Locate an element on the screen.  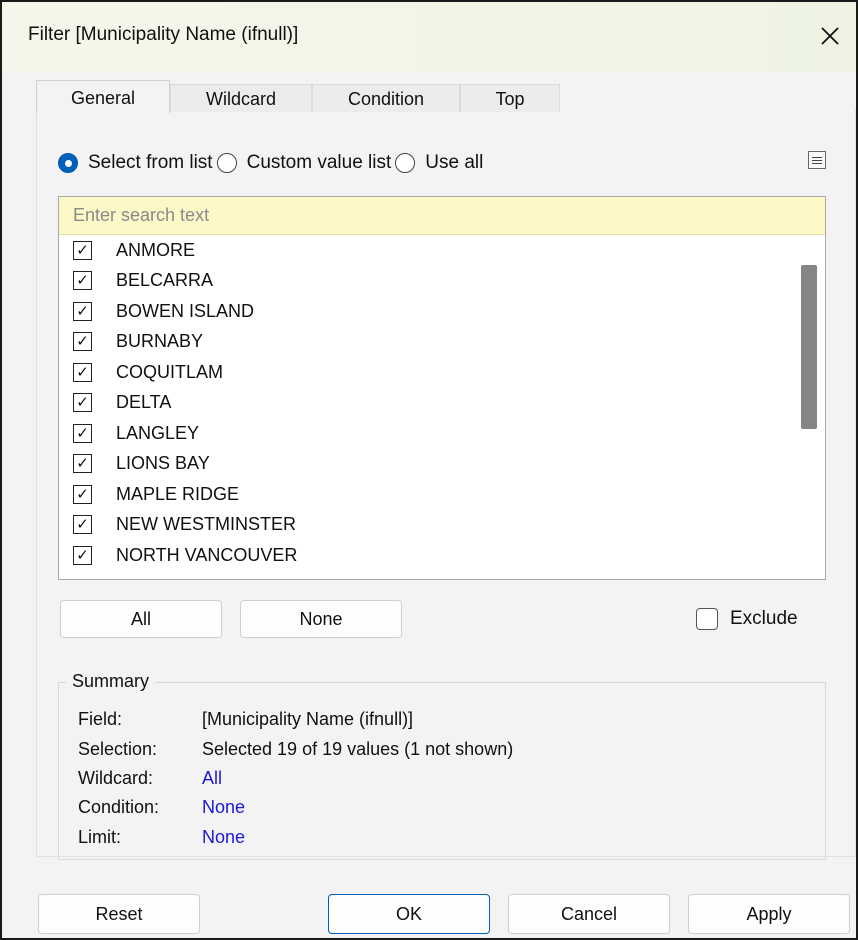
summary-key: Limit: is located at coordinates (100, 837).